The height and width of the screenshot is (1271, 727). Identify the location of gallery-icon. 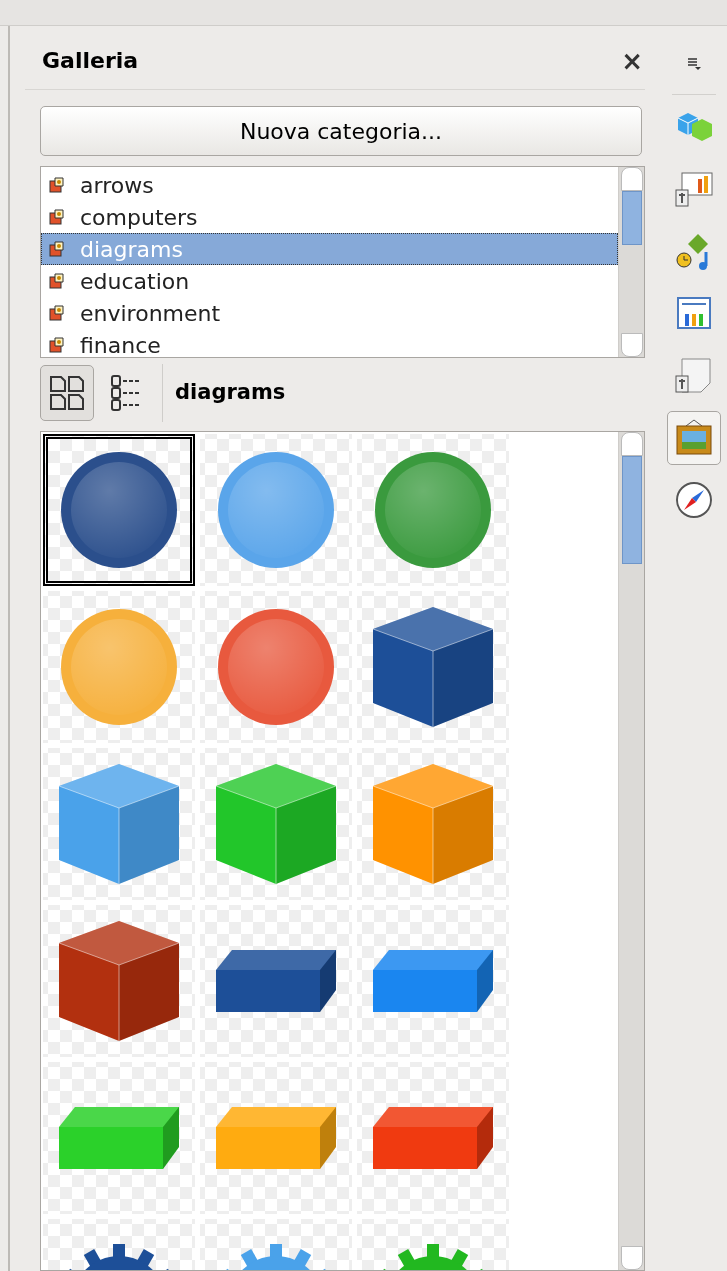
(693, 438).